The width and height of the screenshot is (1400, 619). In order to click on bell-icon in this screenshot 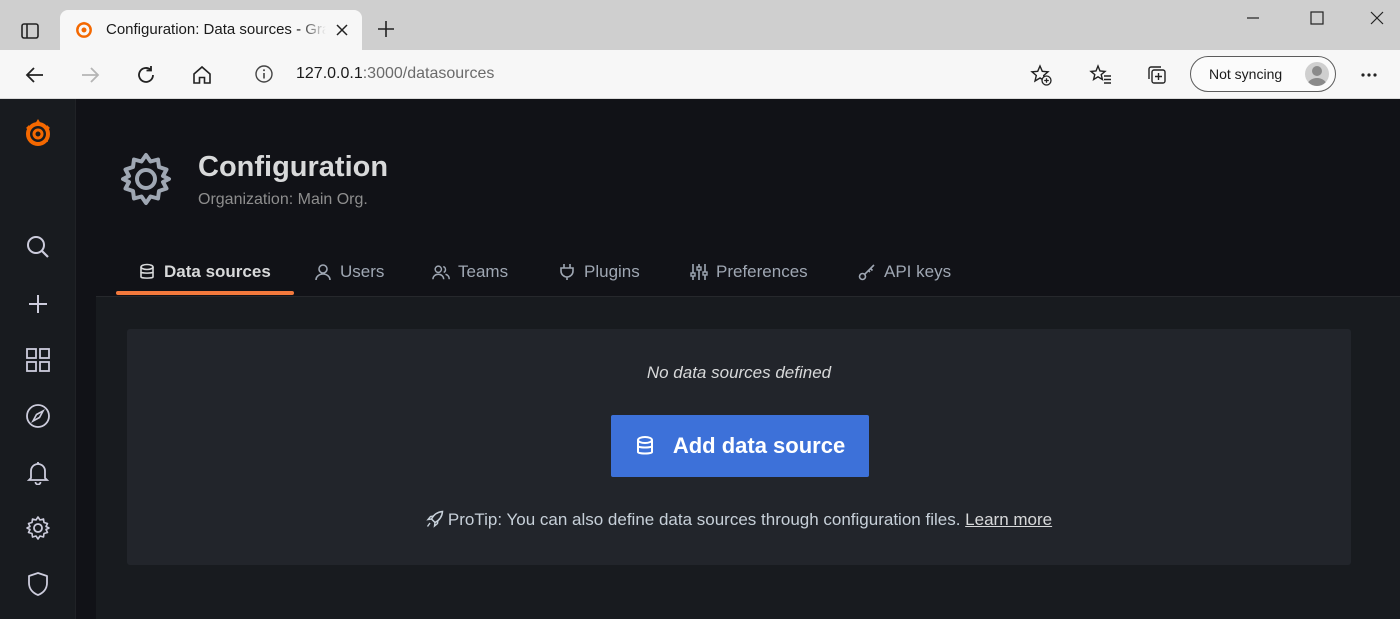, I will do `click(38, 473)`.